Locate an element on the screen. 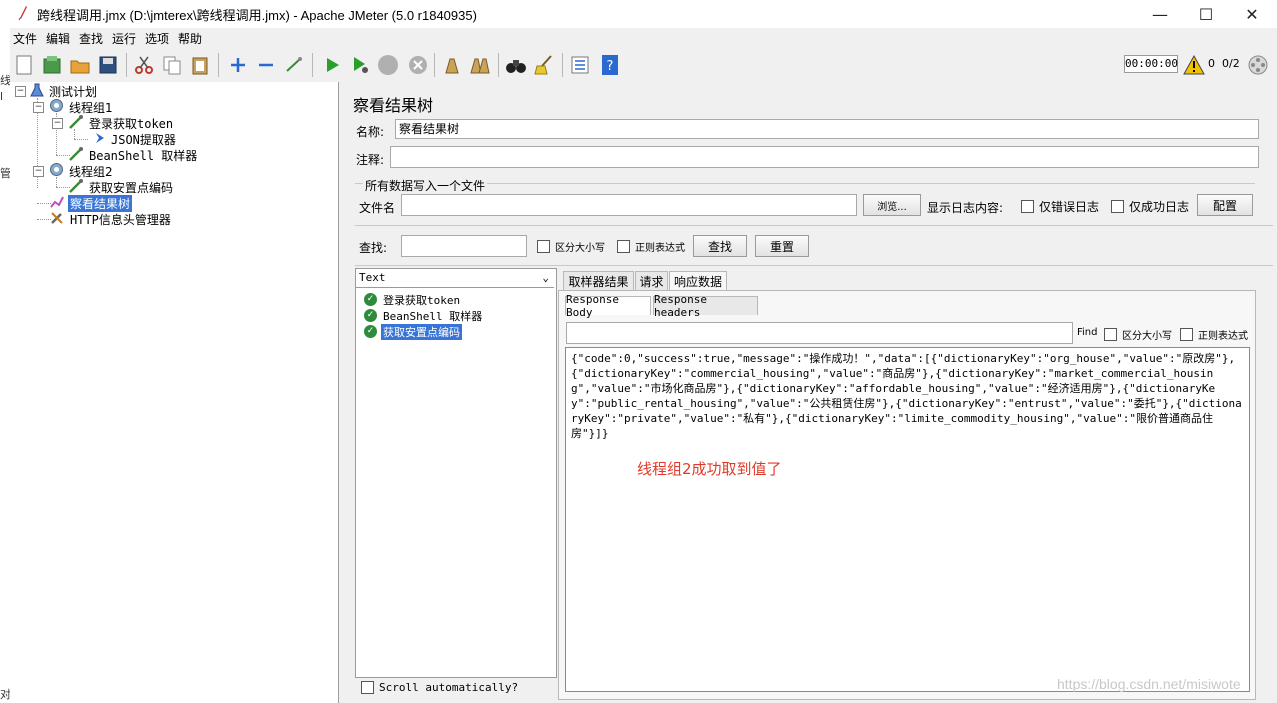 Image resolution: width=1277 pixels, height=703 pixels. stop-icon is located at coordinates (388, 65).